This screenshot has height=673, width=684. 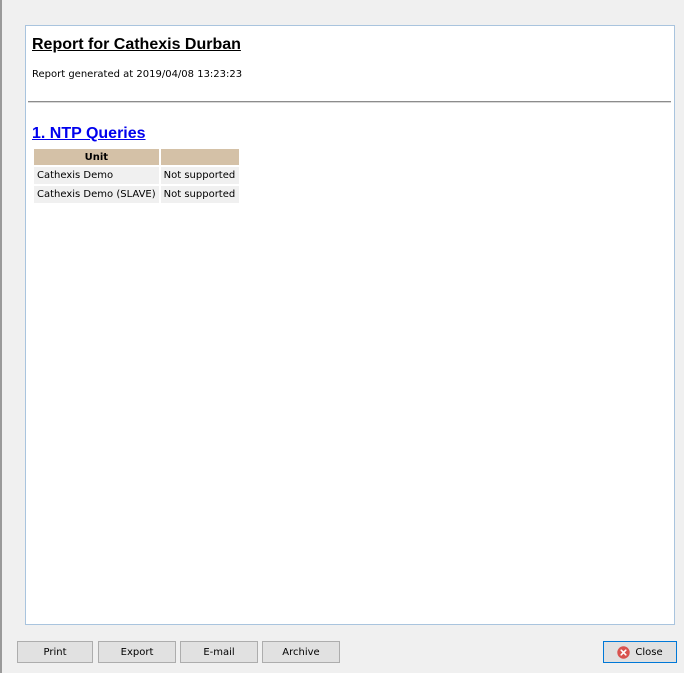 I want to click on table-row: Cathexis Demo Not supported, so click(x=136, y=175).